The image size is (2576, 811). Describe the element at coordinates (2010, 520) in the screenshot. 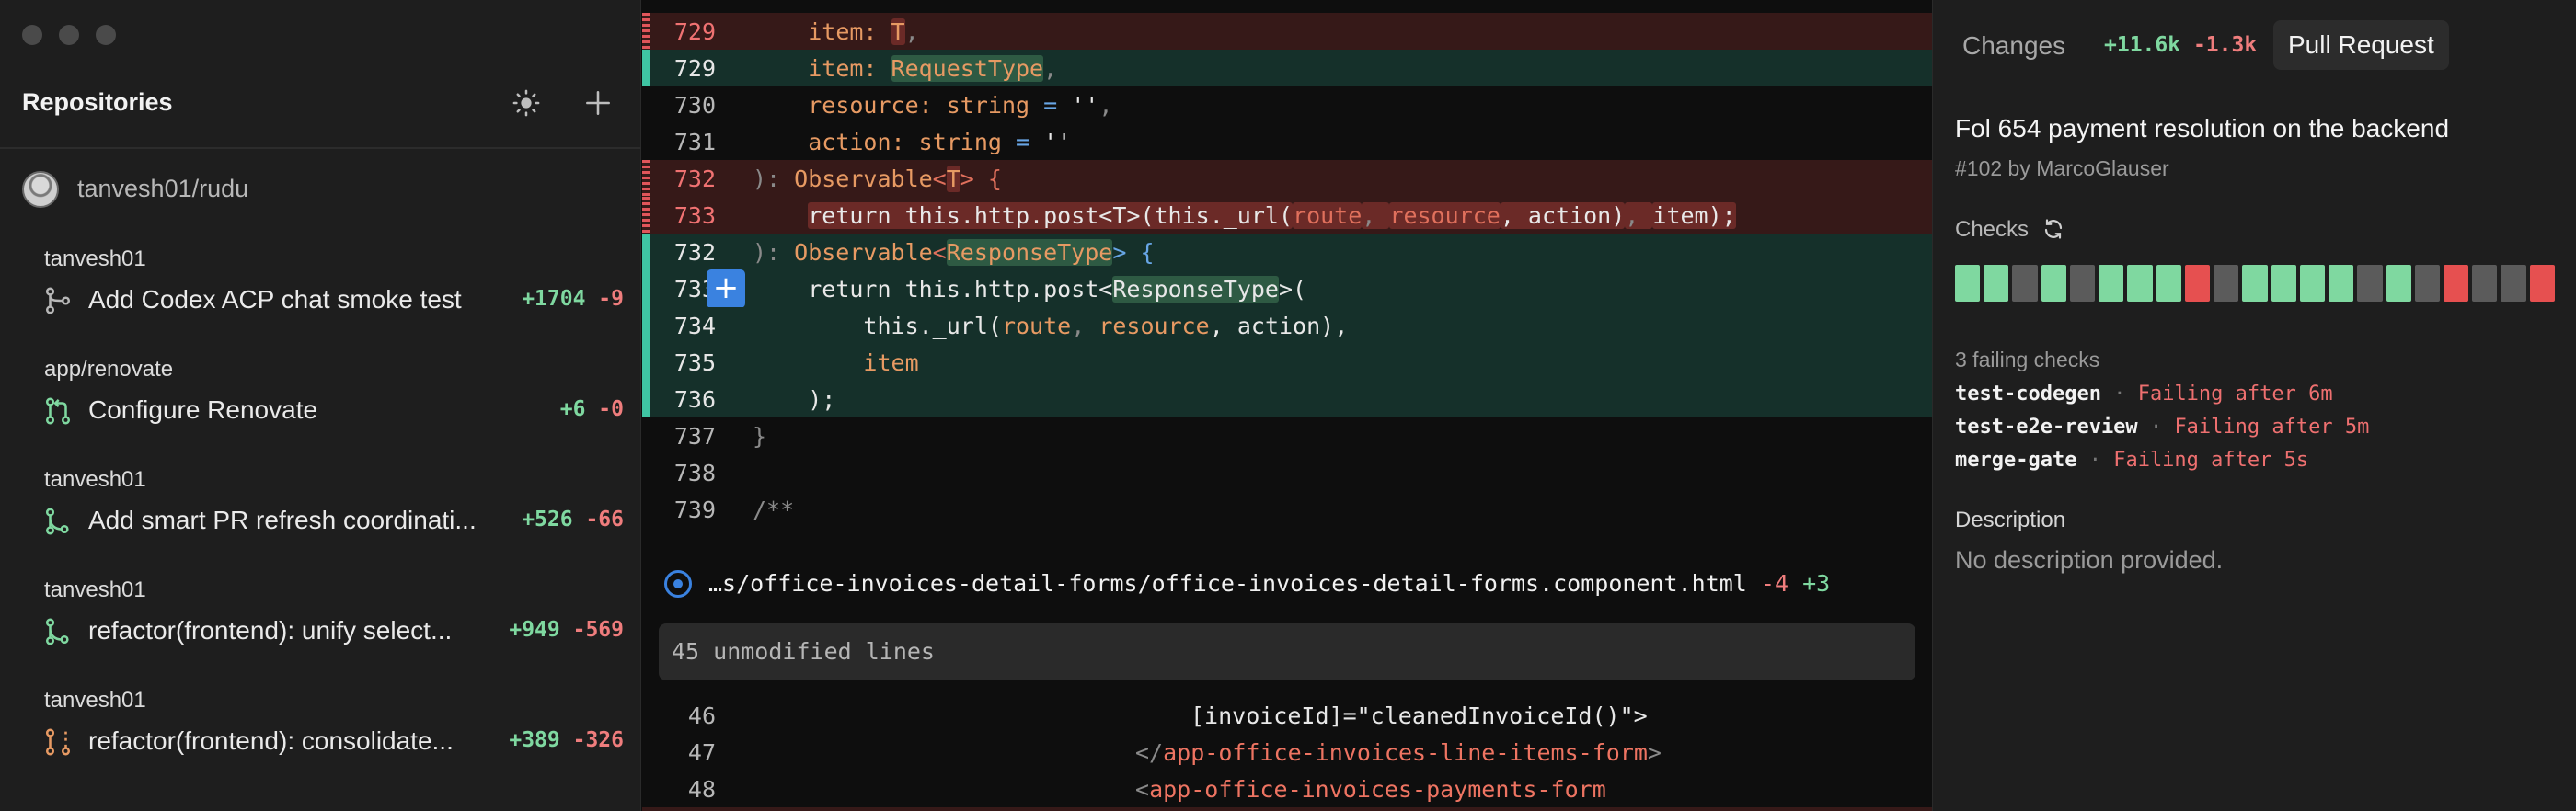

I see `description-label: Description` at that location.